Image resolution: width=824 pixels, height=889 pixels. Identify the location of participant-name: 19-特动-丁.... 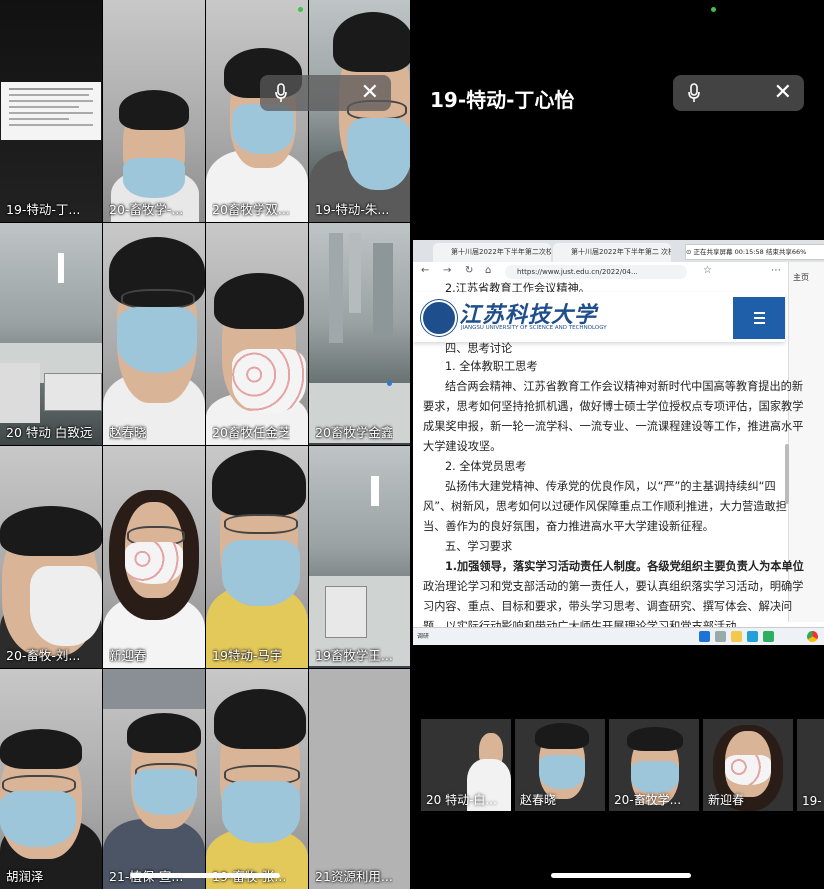
(43, 209).